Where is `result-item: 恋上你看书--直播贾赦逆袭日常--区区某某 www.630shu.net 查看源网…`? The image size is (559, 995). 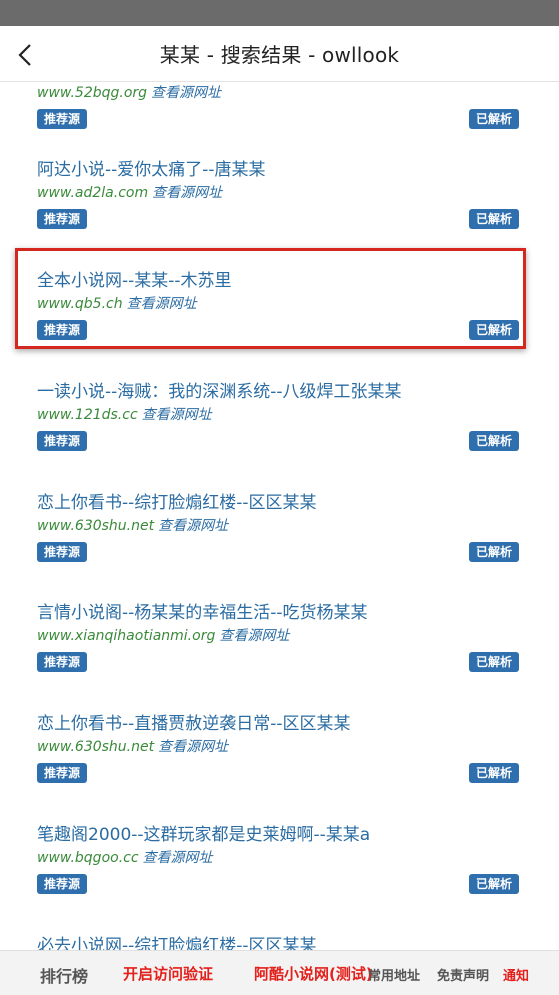 result-item: 恋上你看书--直播贾赦逆袭日常--区区某某 www.630shu.net 查看源网… is located at coordinates (279, 764).